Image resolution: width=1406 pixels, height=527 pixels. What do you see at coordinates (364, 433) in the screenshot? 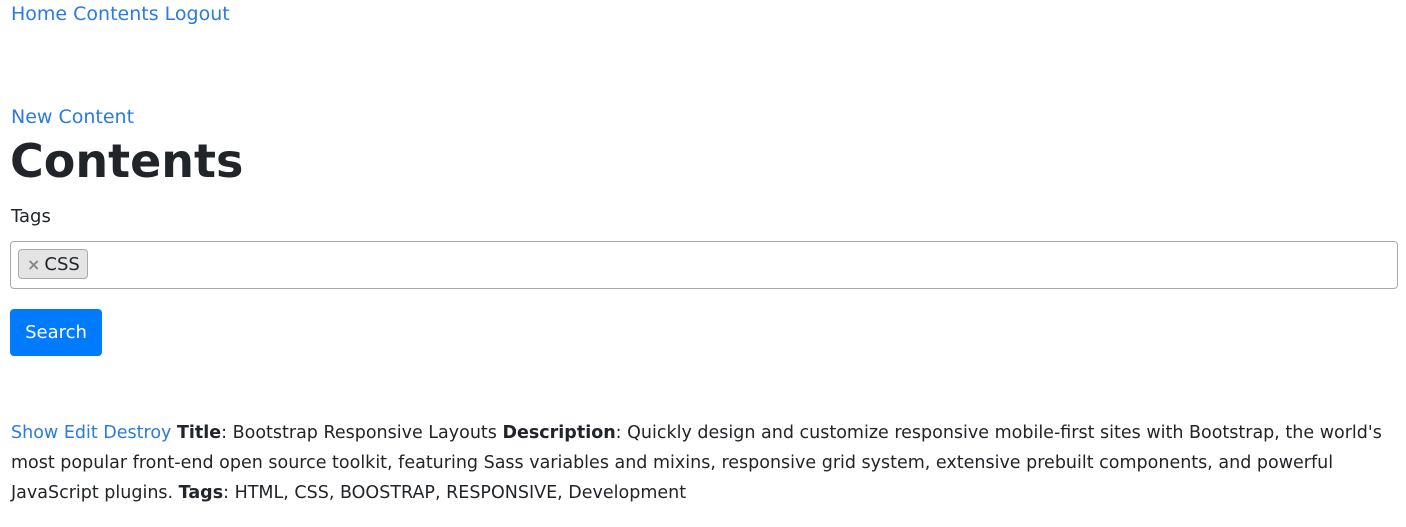
I see `record-title-value: Bootstrap Responsive Layouts` at bounding box center [364, 433].